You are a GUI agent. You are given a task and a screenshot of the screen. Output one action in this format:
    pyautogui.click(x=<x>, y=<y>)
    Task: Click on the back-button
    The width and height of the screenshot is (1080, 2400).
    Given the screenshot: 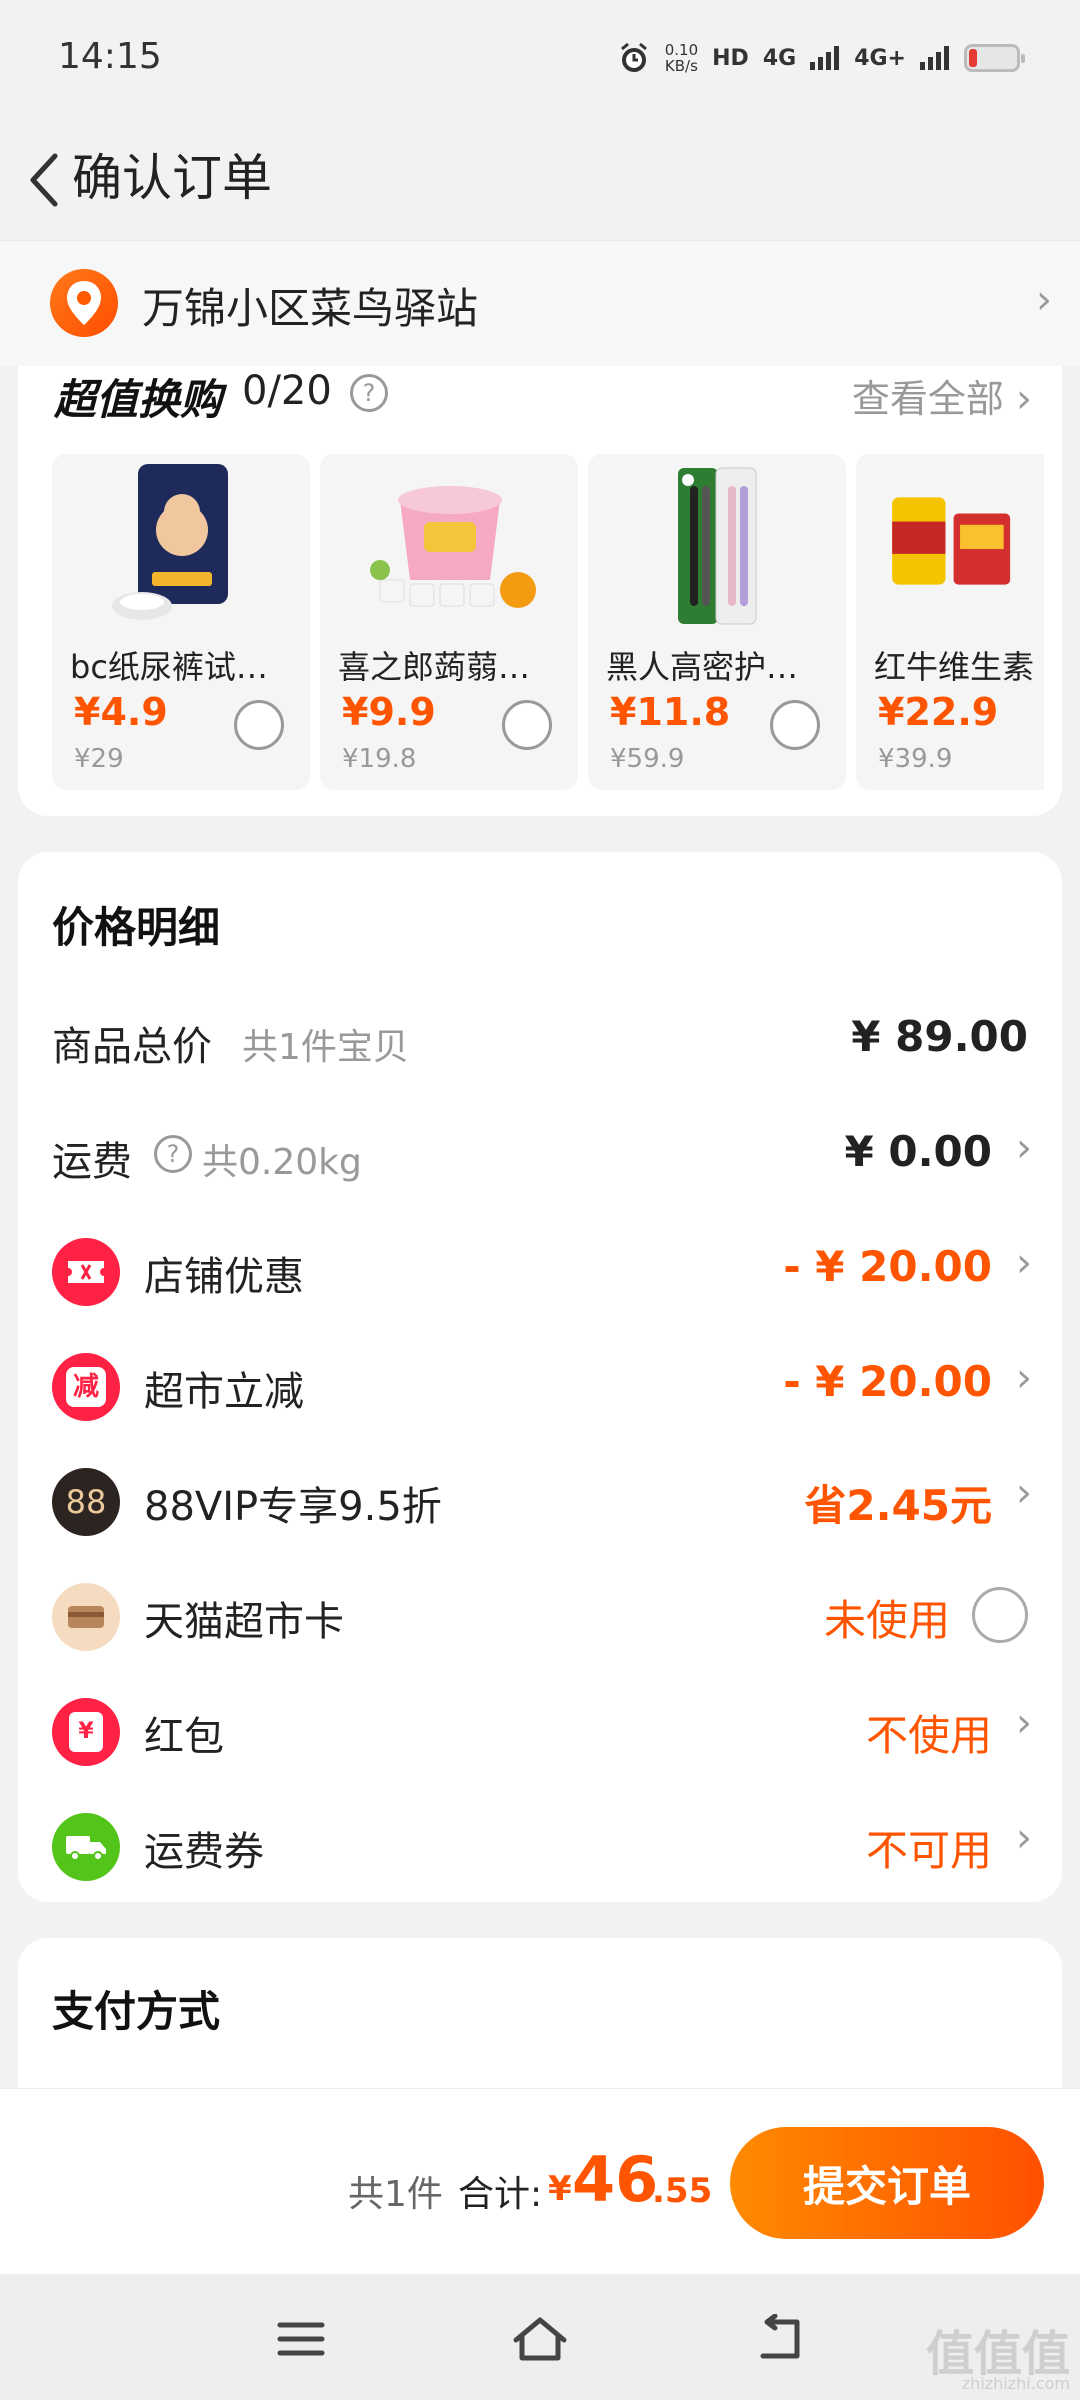 What is the action you would take?
    pyautogui.click(x=45, y=180)
    